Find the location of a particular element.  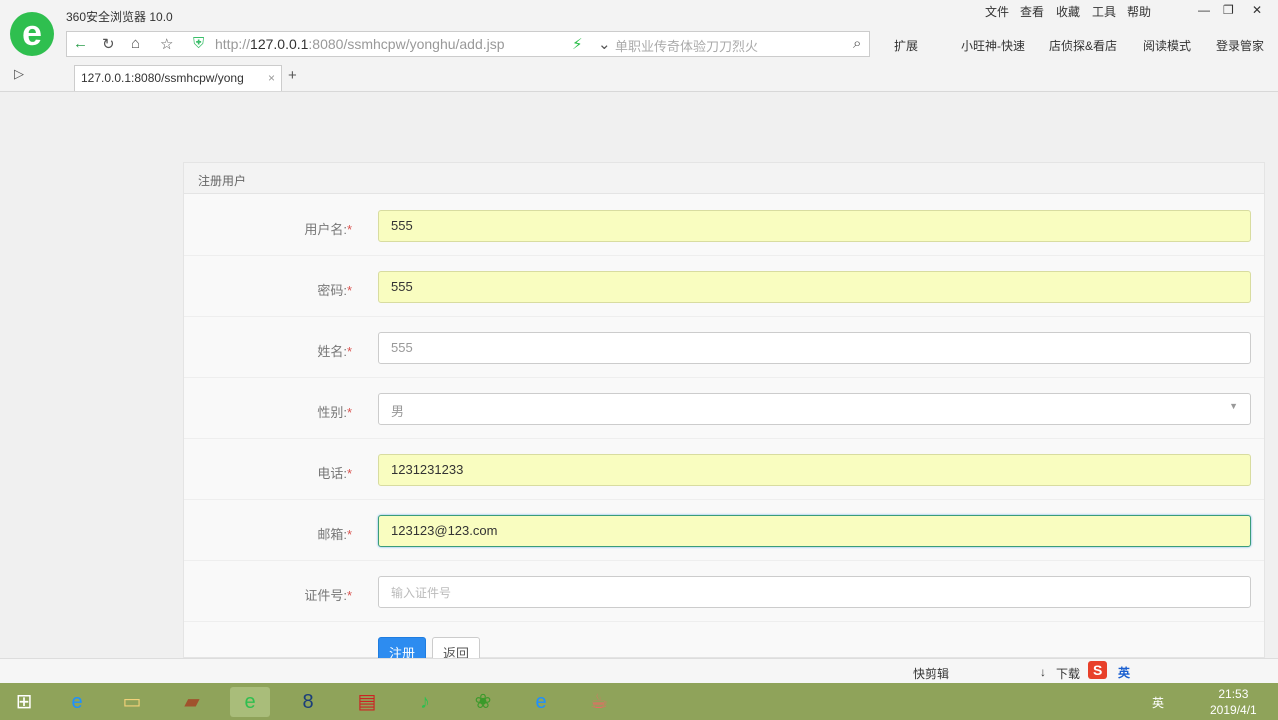

book-app-icon: ▰ is located at coordinates (192, 702).